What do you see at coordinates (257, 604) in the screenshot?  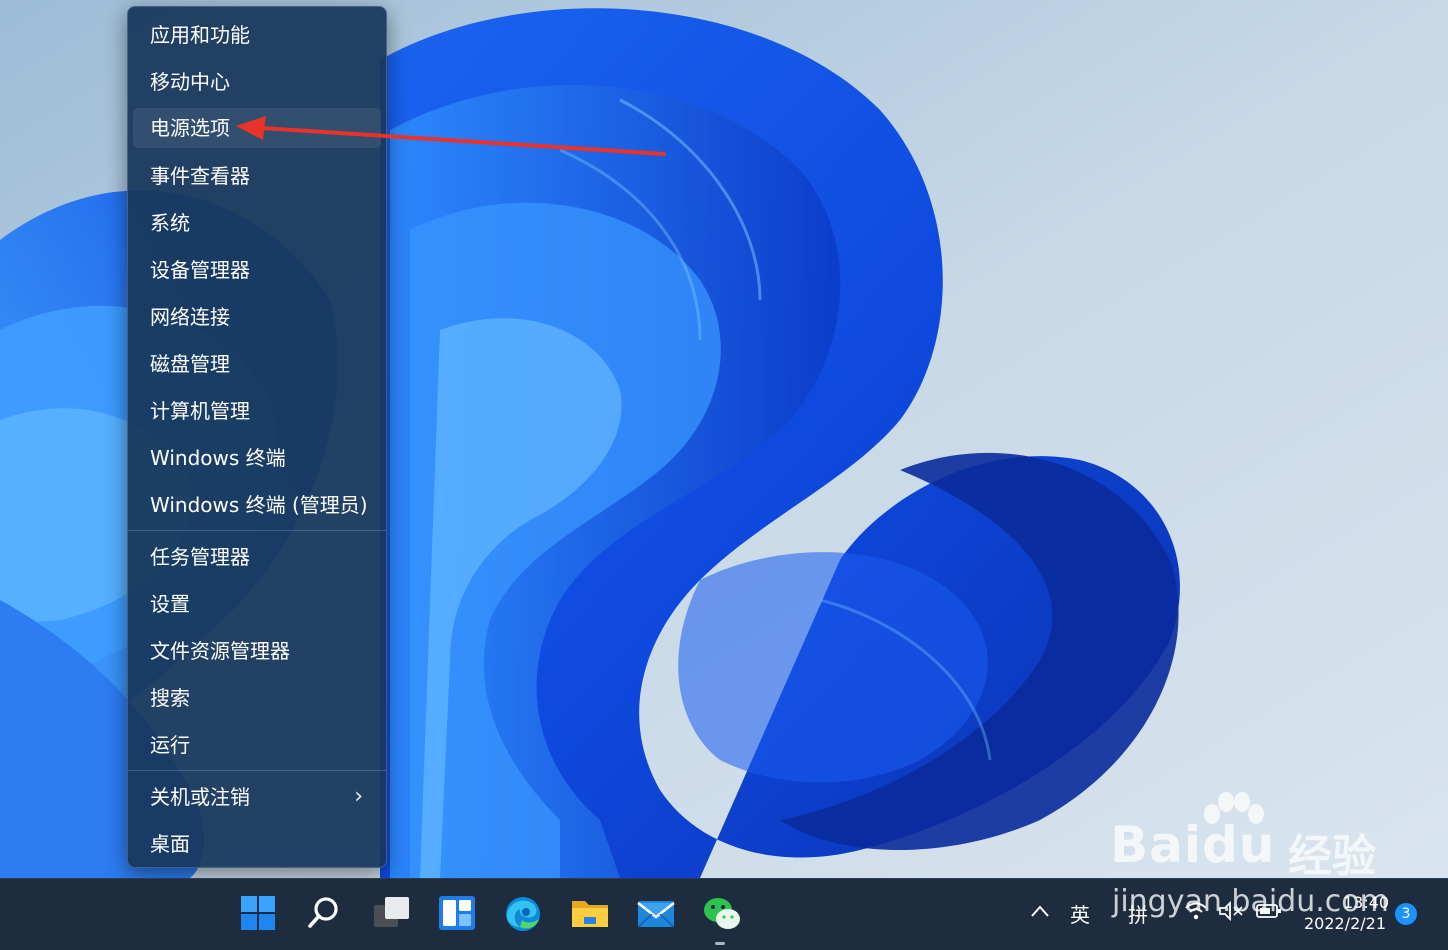 I see `menu-item-settings: 设置` at bounding box center [257, 604].